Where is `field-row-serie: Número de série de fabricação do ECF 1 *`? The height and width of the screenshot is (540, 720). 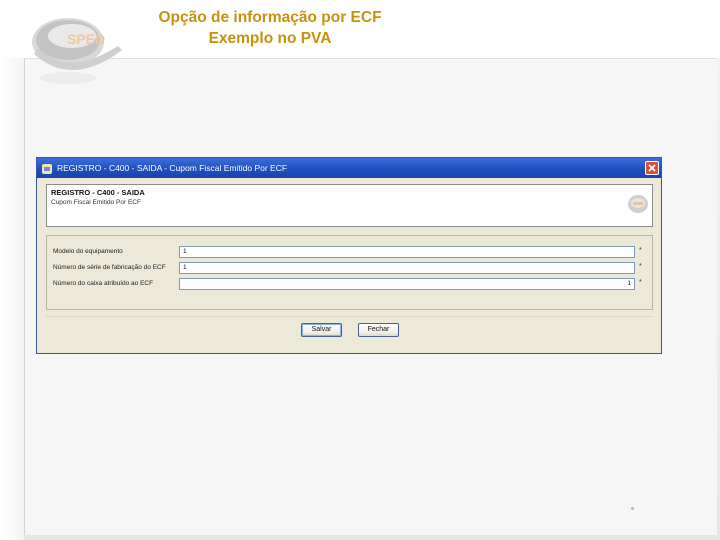 field-row-serie: Número de série de fabricação do ECF 1 * is located at coordinates (350, 268).